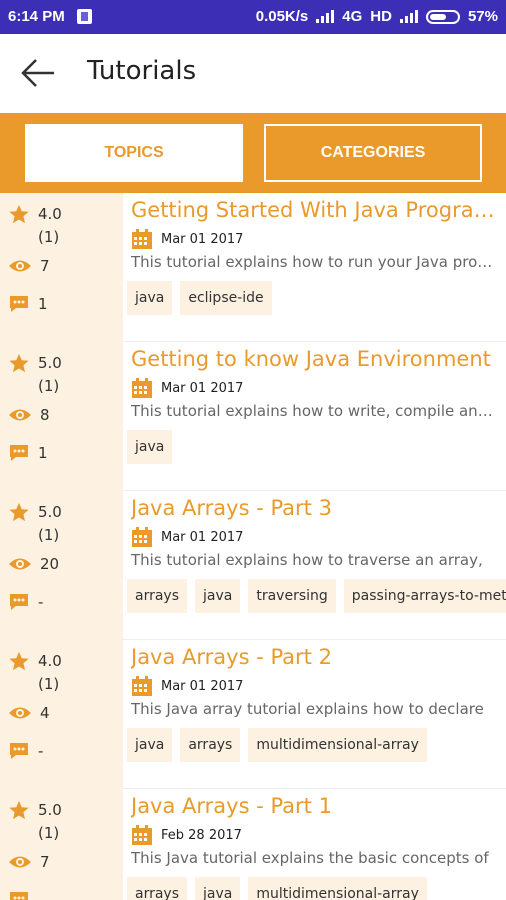  Describe the element at coordinates (35, 214) in the screenshot. I see `rating-stat: 4.0` at that location.